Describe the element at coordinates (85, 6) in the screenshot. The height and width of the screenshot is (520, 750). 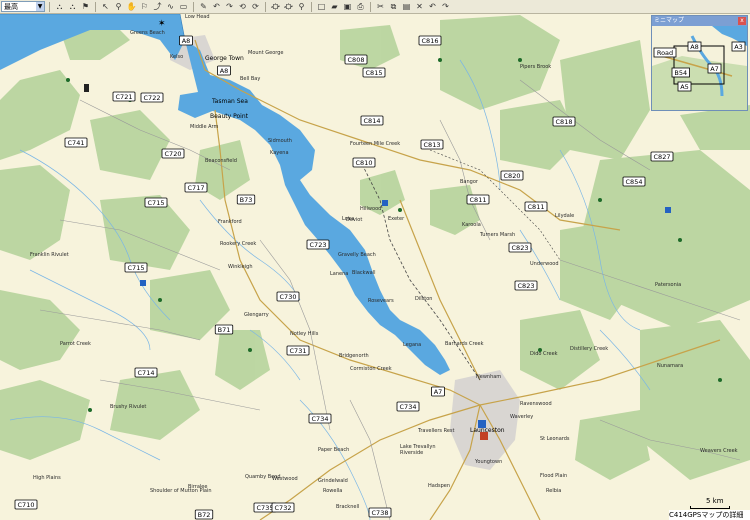
I see `track-icon: ⚑` at that location.